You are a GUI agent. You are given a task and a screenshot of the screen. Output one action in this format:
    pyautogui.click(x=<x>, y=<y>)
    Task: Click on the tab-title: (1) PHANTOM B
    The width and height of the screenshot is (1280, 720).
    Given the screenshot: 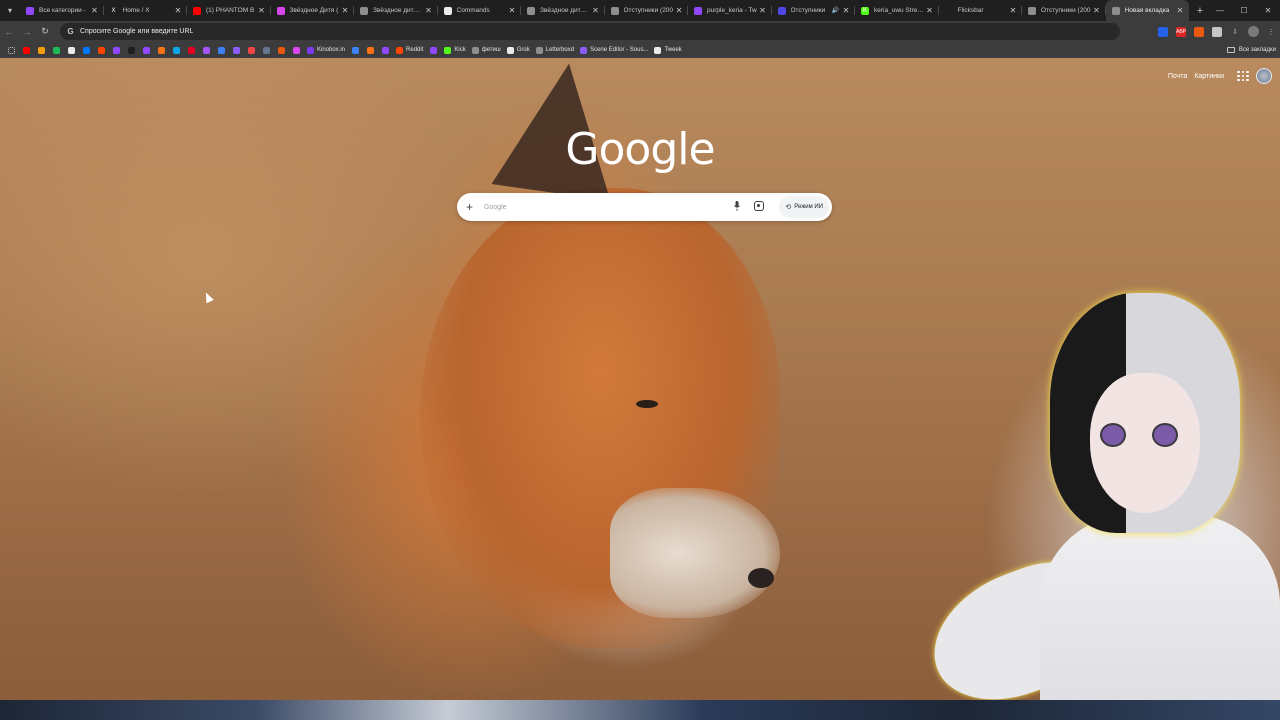 What is the action you would take?
    pyautogui.click(x=230, y=10)
    